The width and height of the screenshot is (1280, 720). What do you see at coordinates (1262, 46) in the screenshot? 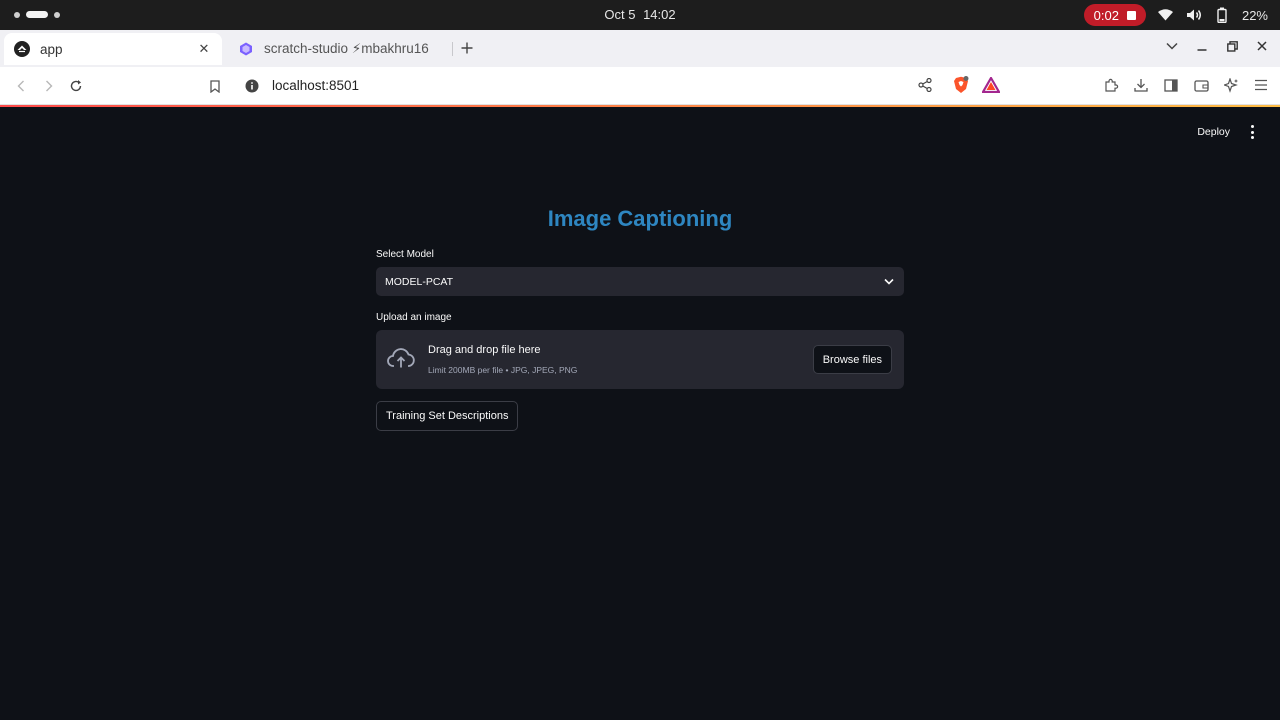
I see `close-window-icon` at bounding box center [1262, 46].